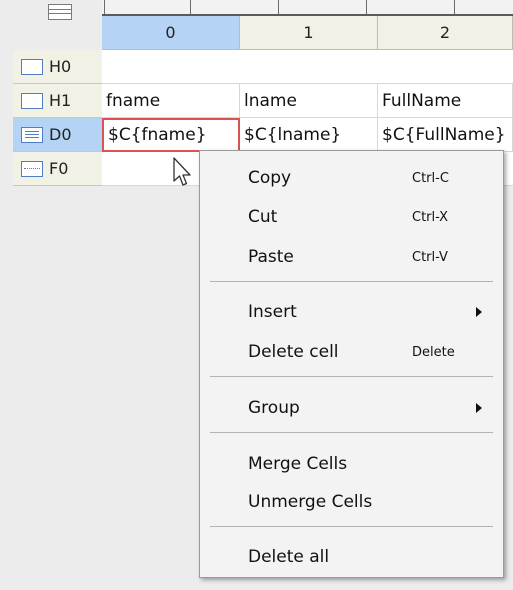 The height and width of the screenshot is (590, 513). I want to click on row-header-h0: H0, so click(57, 67).